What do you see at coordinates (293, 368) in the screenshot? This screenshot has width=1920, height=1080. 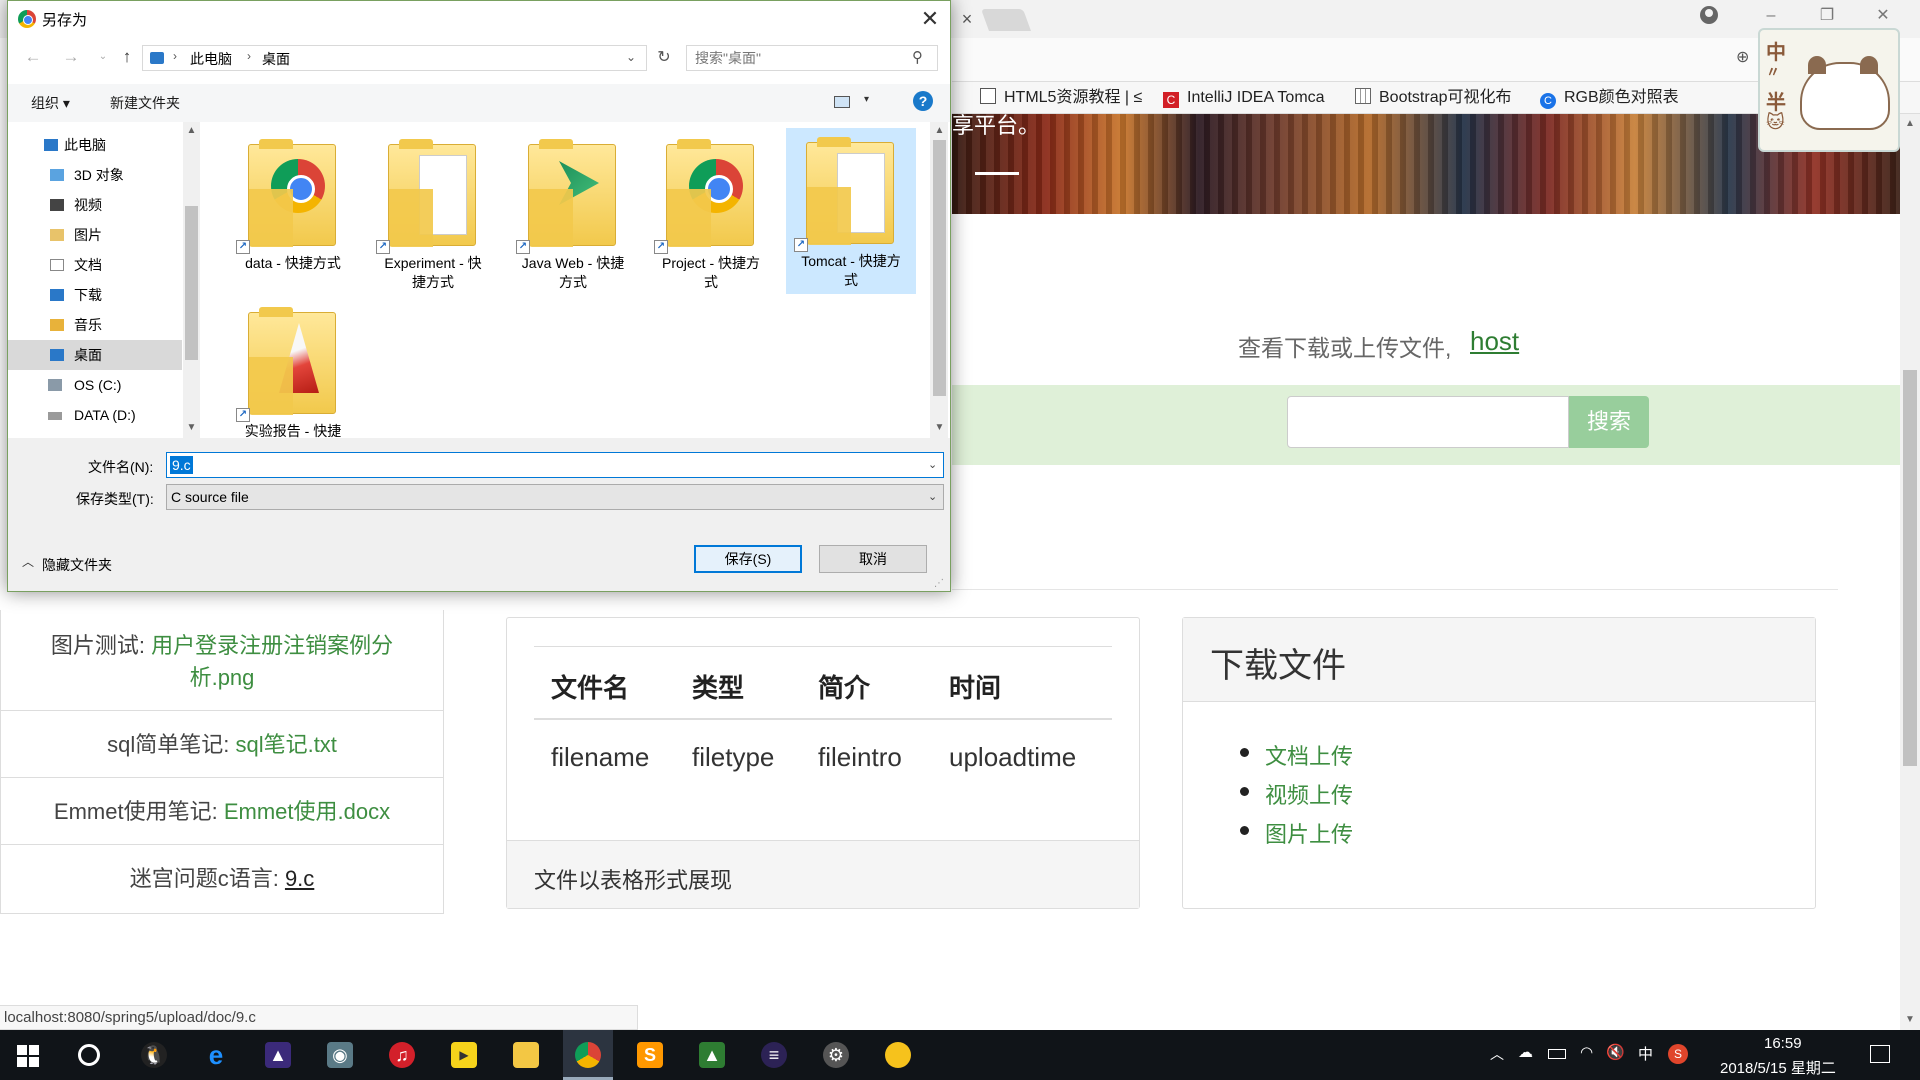 I see `folder-shortcut-lab-report: ↗ 实验报告 - 快捷` at bounding box center [293, 368].